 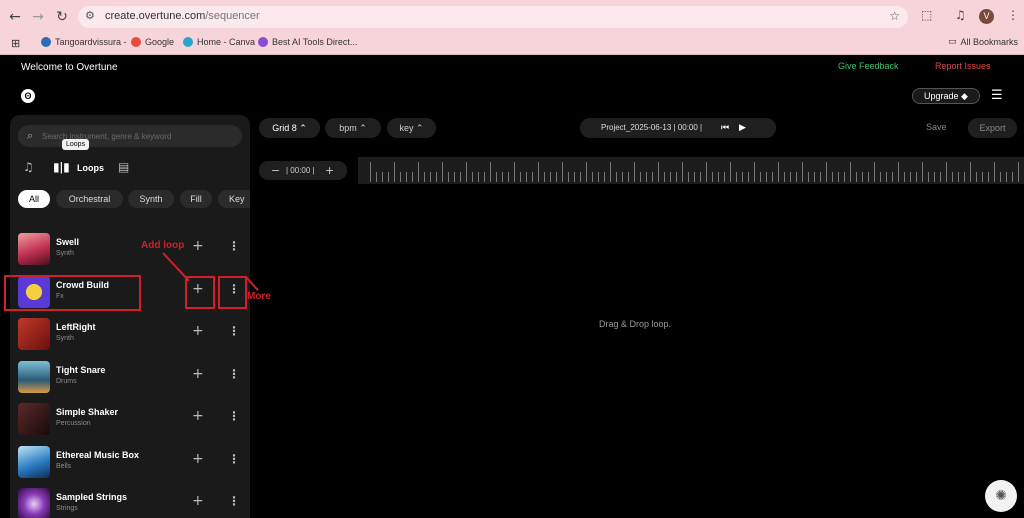 I want to click on chip-all: All, so click(x=34, y=199).